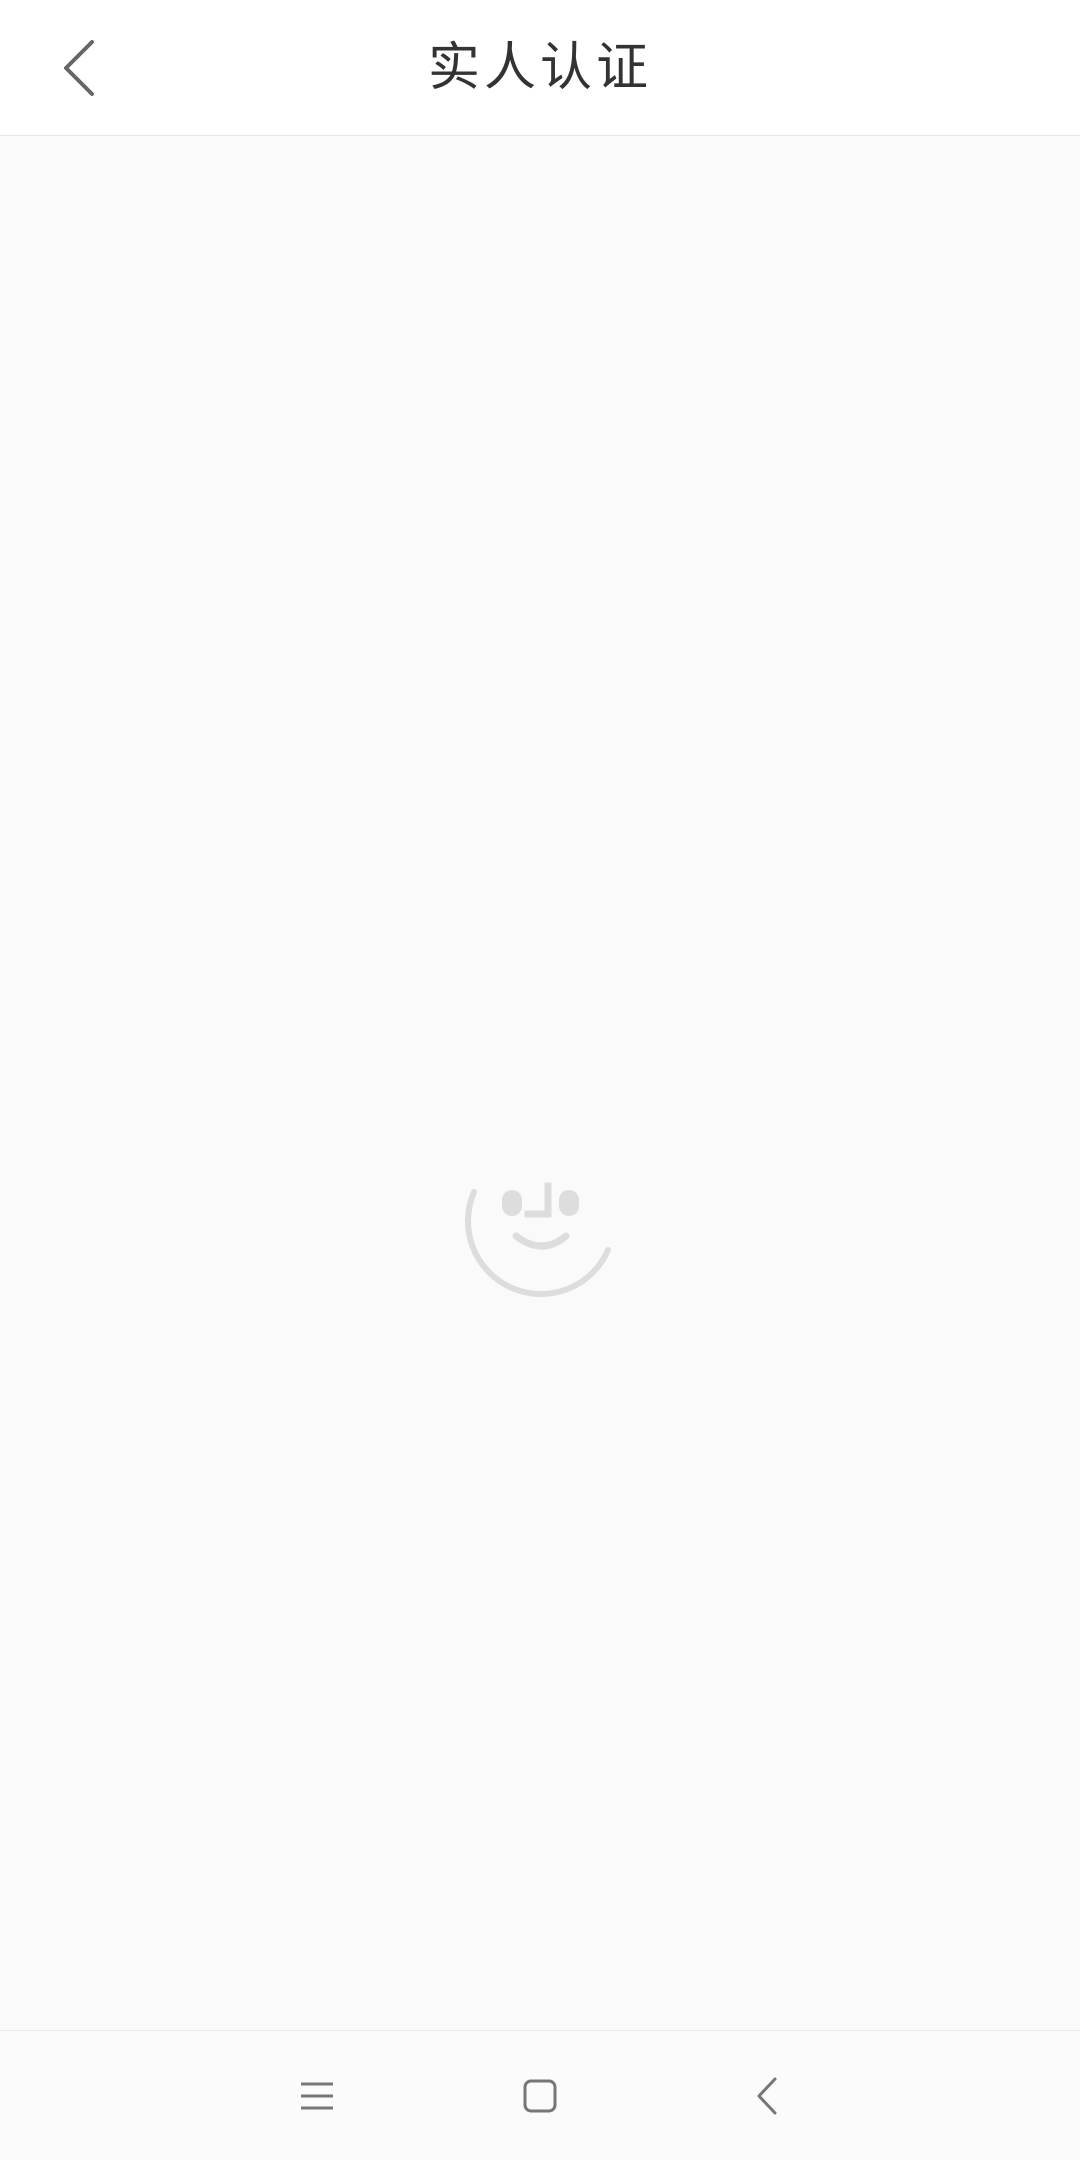  I want to click on nav-menu-button, so click(317, 2096).